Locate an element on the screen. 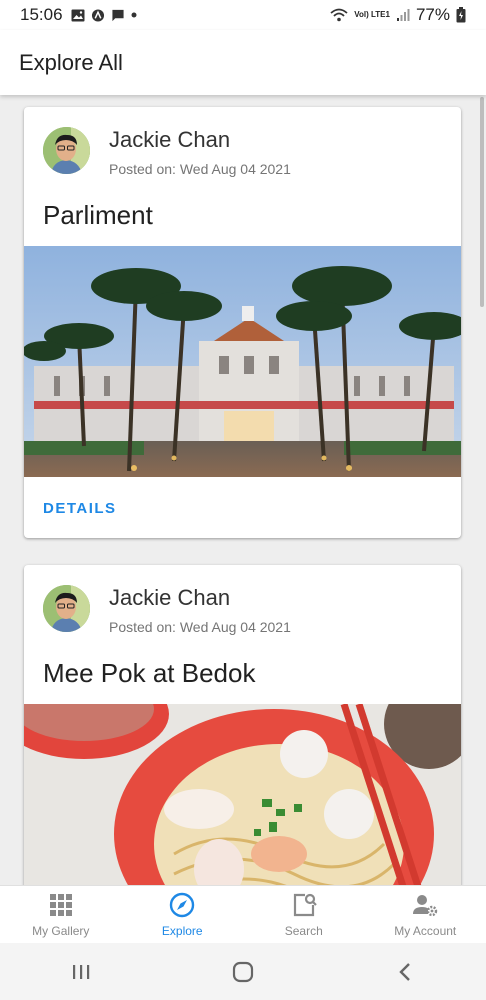 This screenshot has width=486, height=1000. nav-item-search: Search is located at coordinates (304, 915).